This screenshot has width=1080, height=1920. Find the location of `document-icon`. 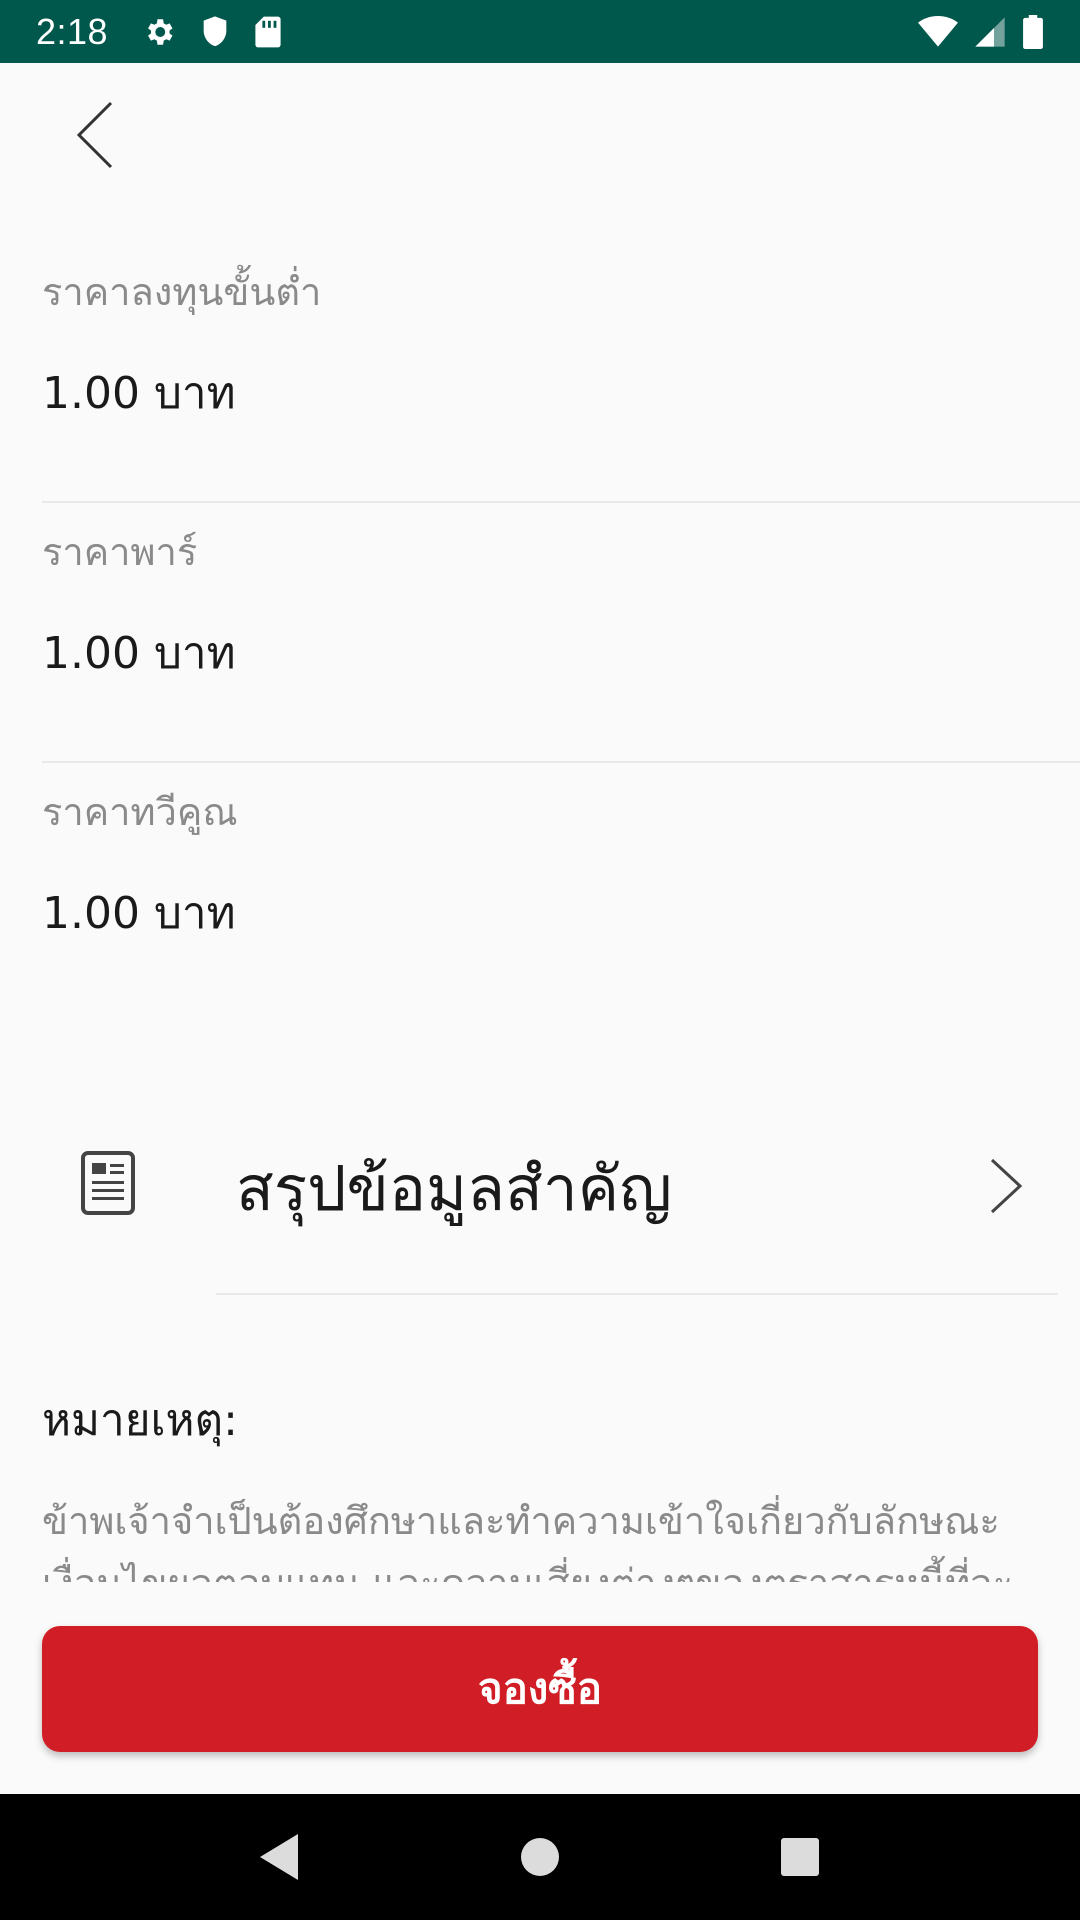

document-icon is located at coordinates (108, 1183).